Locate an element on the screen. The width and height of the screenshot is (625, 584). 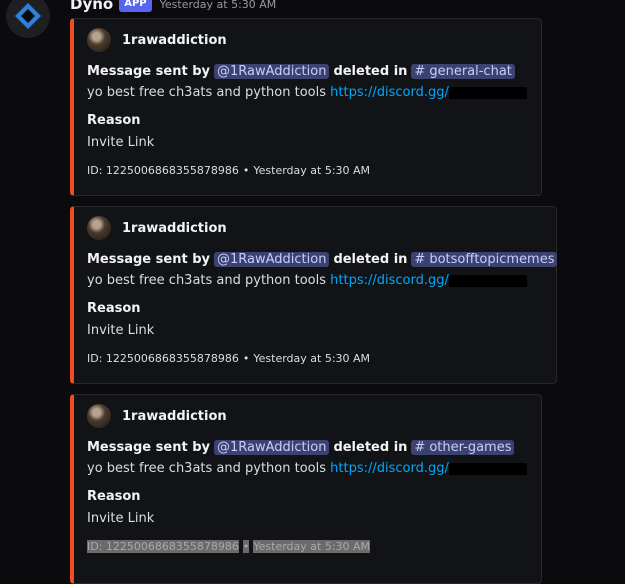
app-badge: APP is located at coordinates (135, 6).